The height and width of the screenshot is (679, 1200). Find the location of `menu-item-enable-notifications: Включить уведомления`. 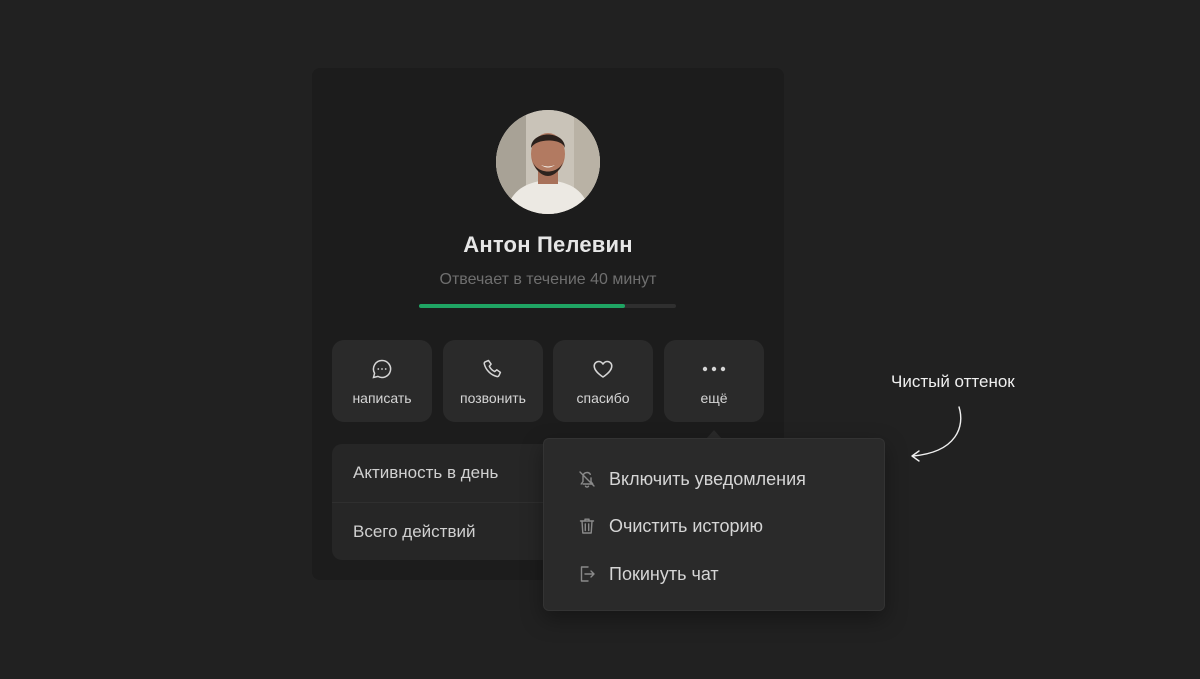

menu-item-enable-notifications: Включить уведомления is located at coordinates (714, 479).